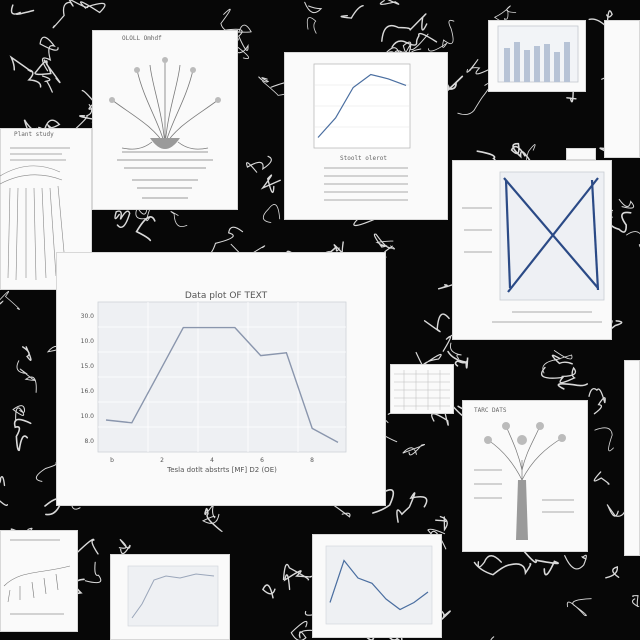 The width and height of the screenshot is (640, 640). What do you see at coordinates (632, 458) in the screenshot?
I see `right-edge-strip` at bounding box center [632, 458].